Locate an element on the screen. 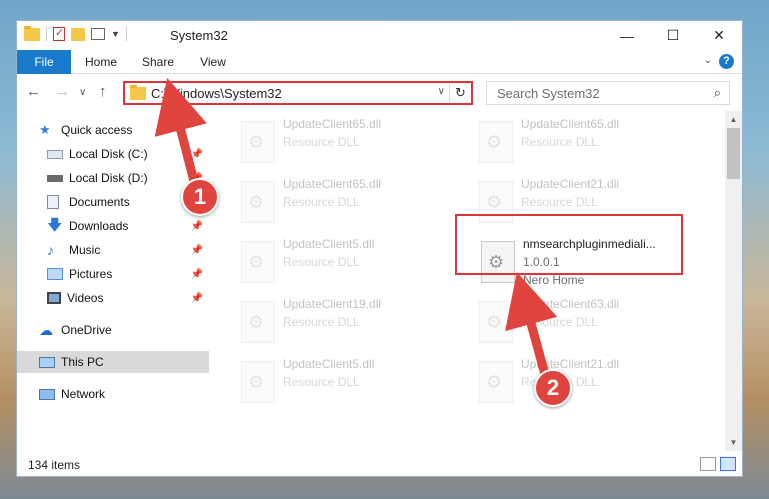 This screenshot has width=769, height=499. customize-toolbar-icon is located at coordinates (98, 34).